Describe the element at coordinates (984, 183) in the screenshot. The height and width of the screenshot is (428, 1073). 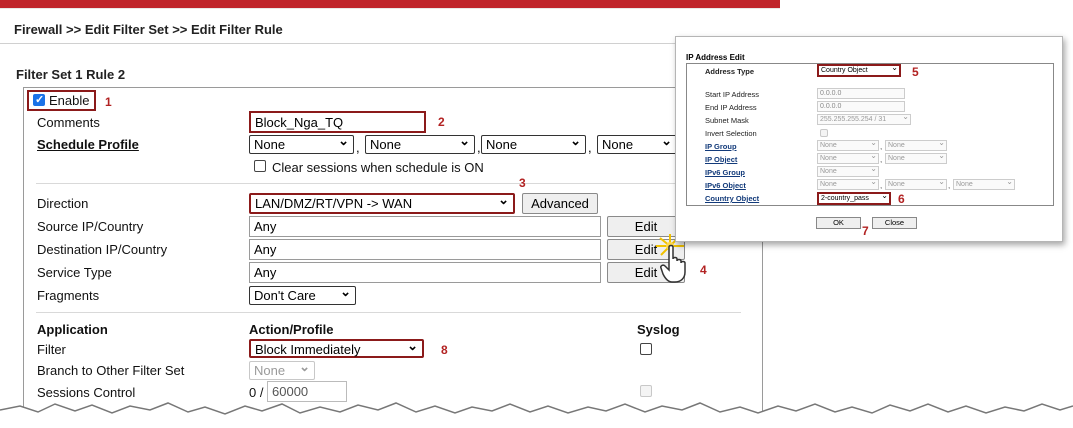
I see `ipv6-object-select-3: None` at that location.